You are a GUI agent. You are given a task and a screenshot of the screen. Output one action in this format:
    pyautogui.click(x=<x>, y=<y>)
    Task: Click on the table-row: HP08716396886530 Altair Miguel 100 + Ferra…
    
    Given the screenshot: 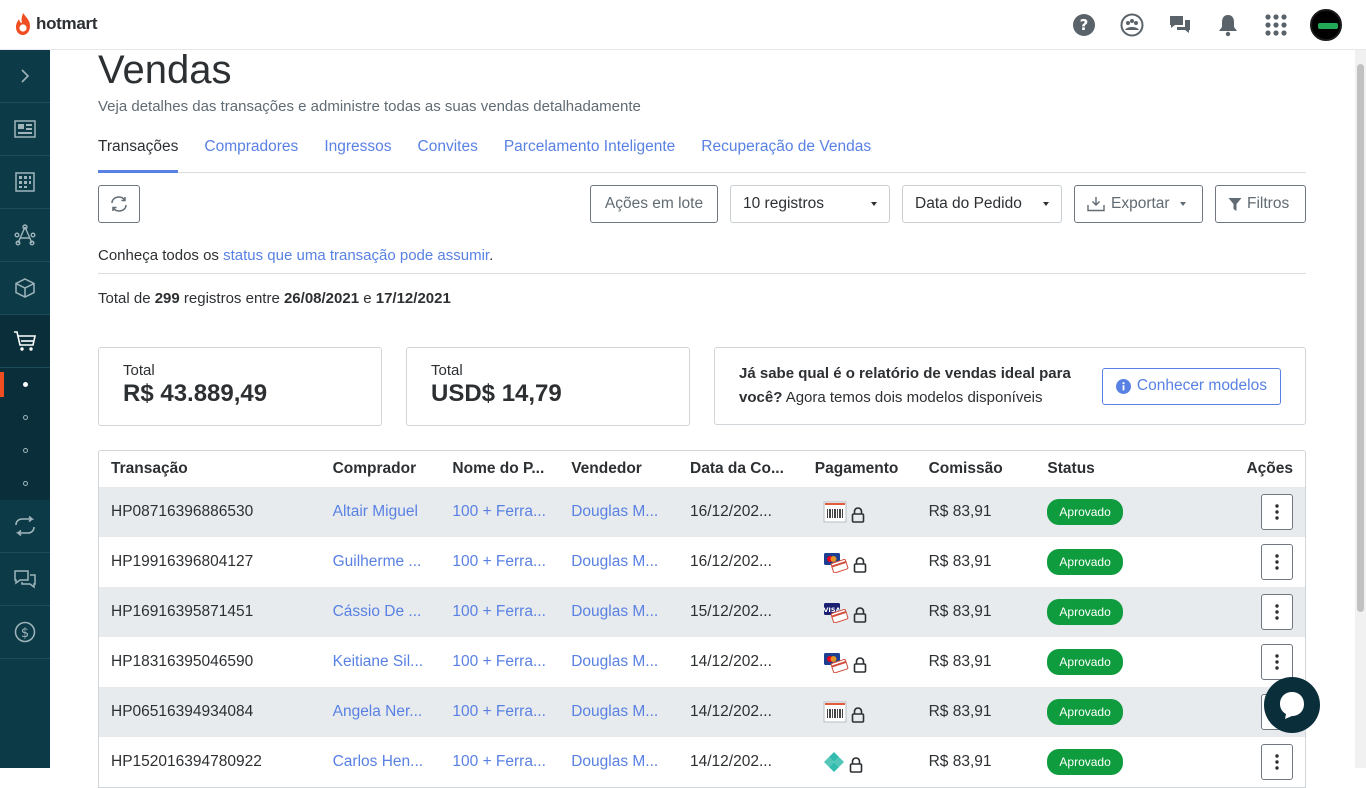 What is the action you would take?
    pyautogui.click(x=702, y=512)
    